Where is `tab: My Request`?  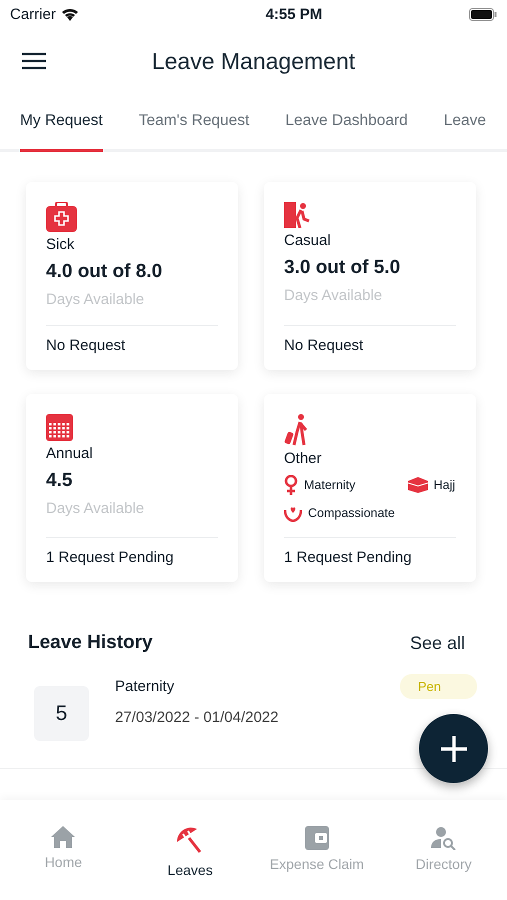
tab: My Request is located at coordinates (61, 123).